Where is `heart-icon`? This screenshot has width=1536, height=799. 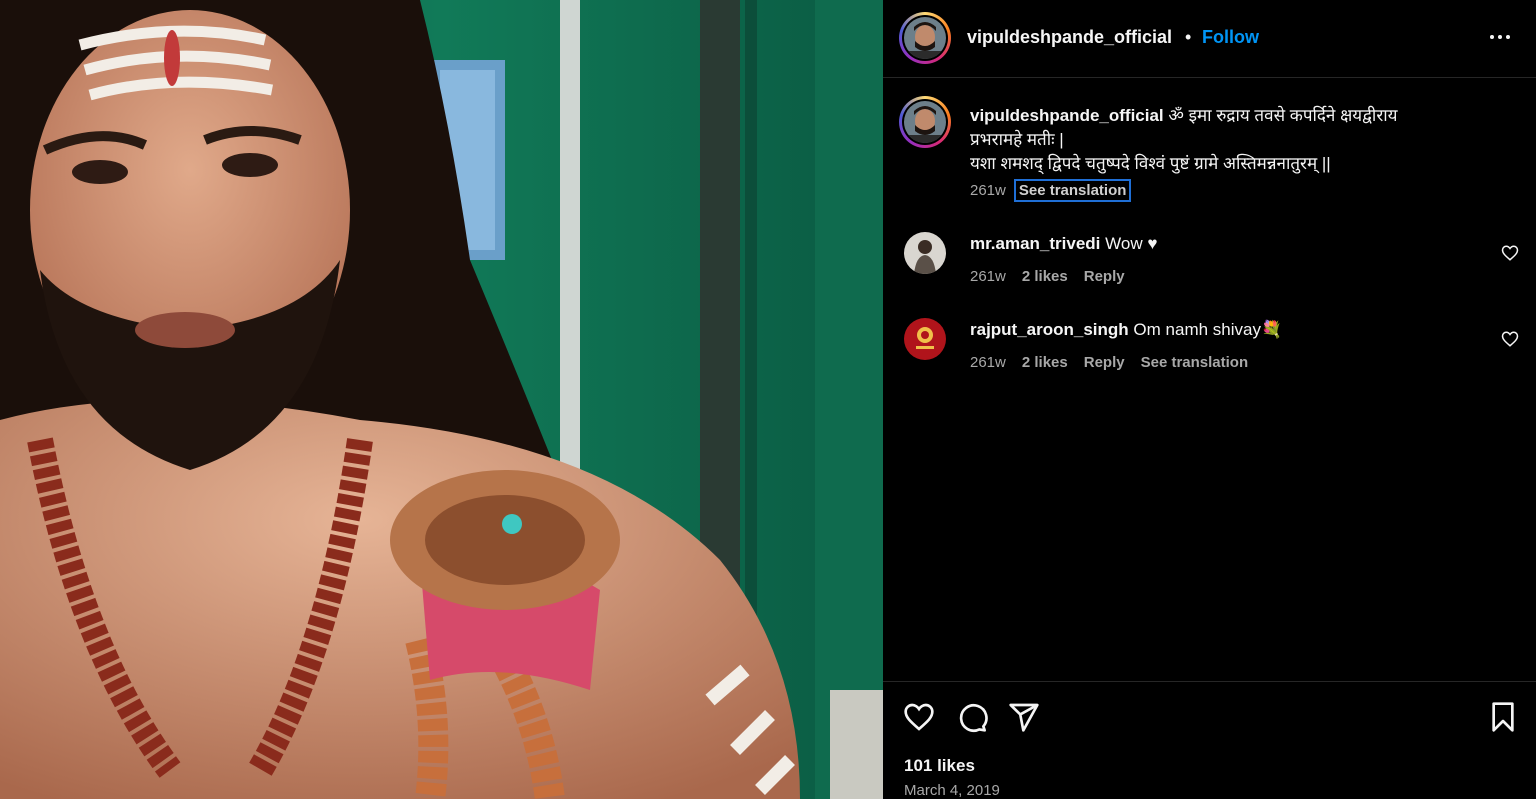
heart-icon is located at coordinates (919, 717).